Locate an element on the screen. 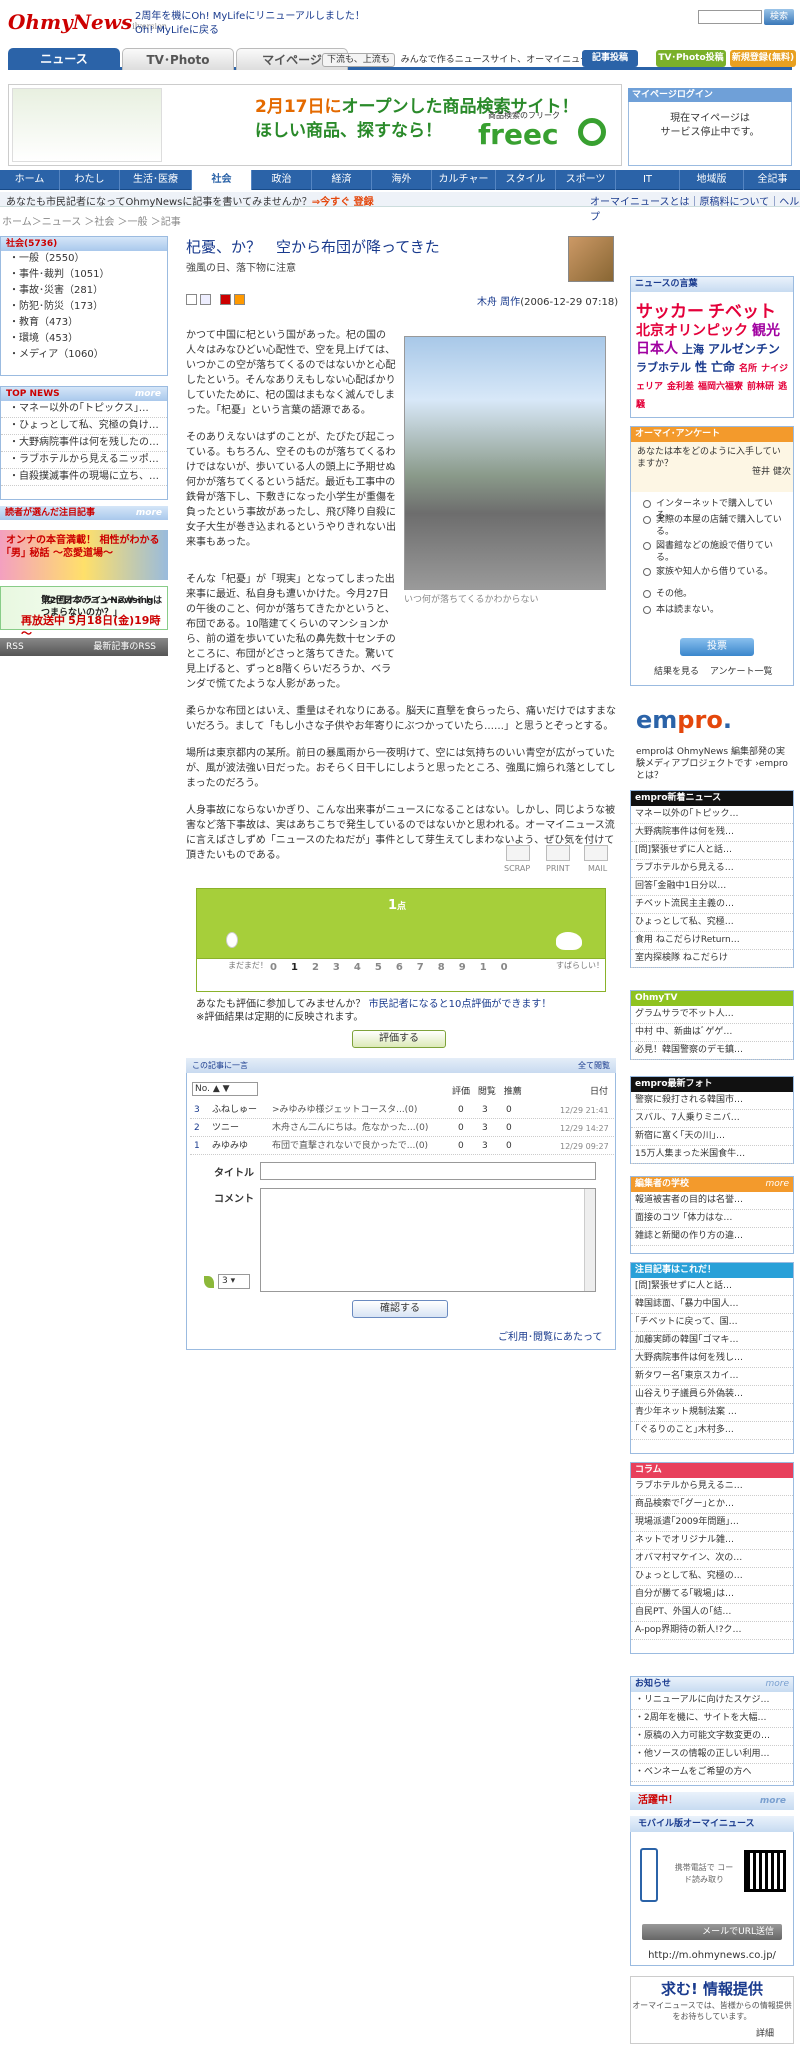 Image resolution: width=800 pixels, height=2056 pixels. category-item: ・一般（2550） is located at coordinates (84, 259).